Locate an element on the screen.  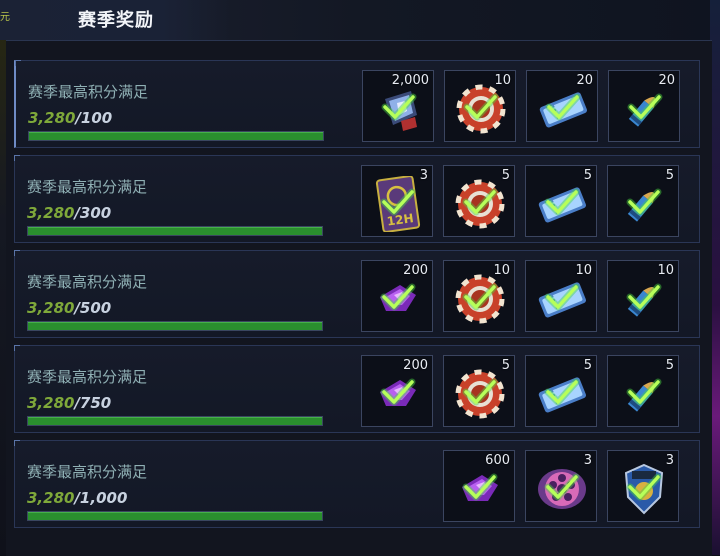
row-progress-text: 3,280/750 is located at coordinates (69, 403).